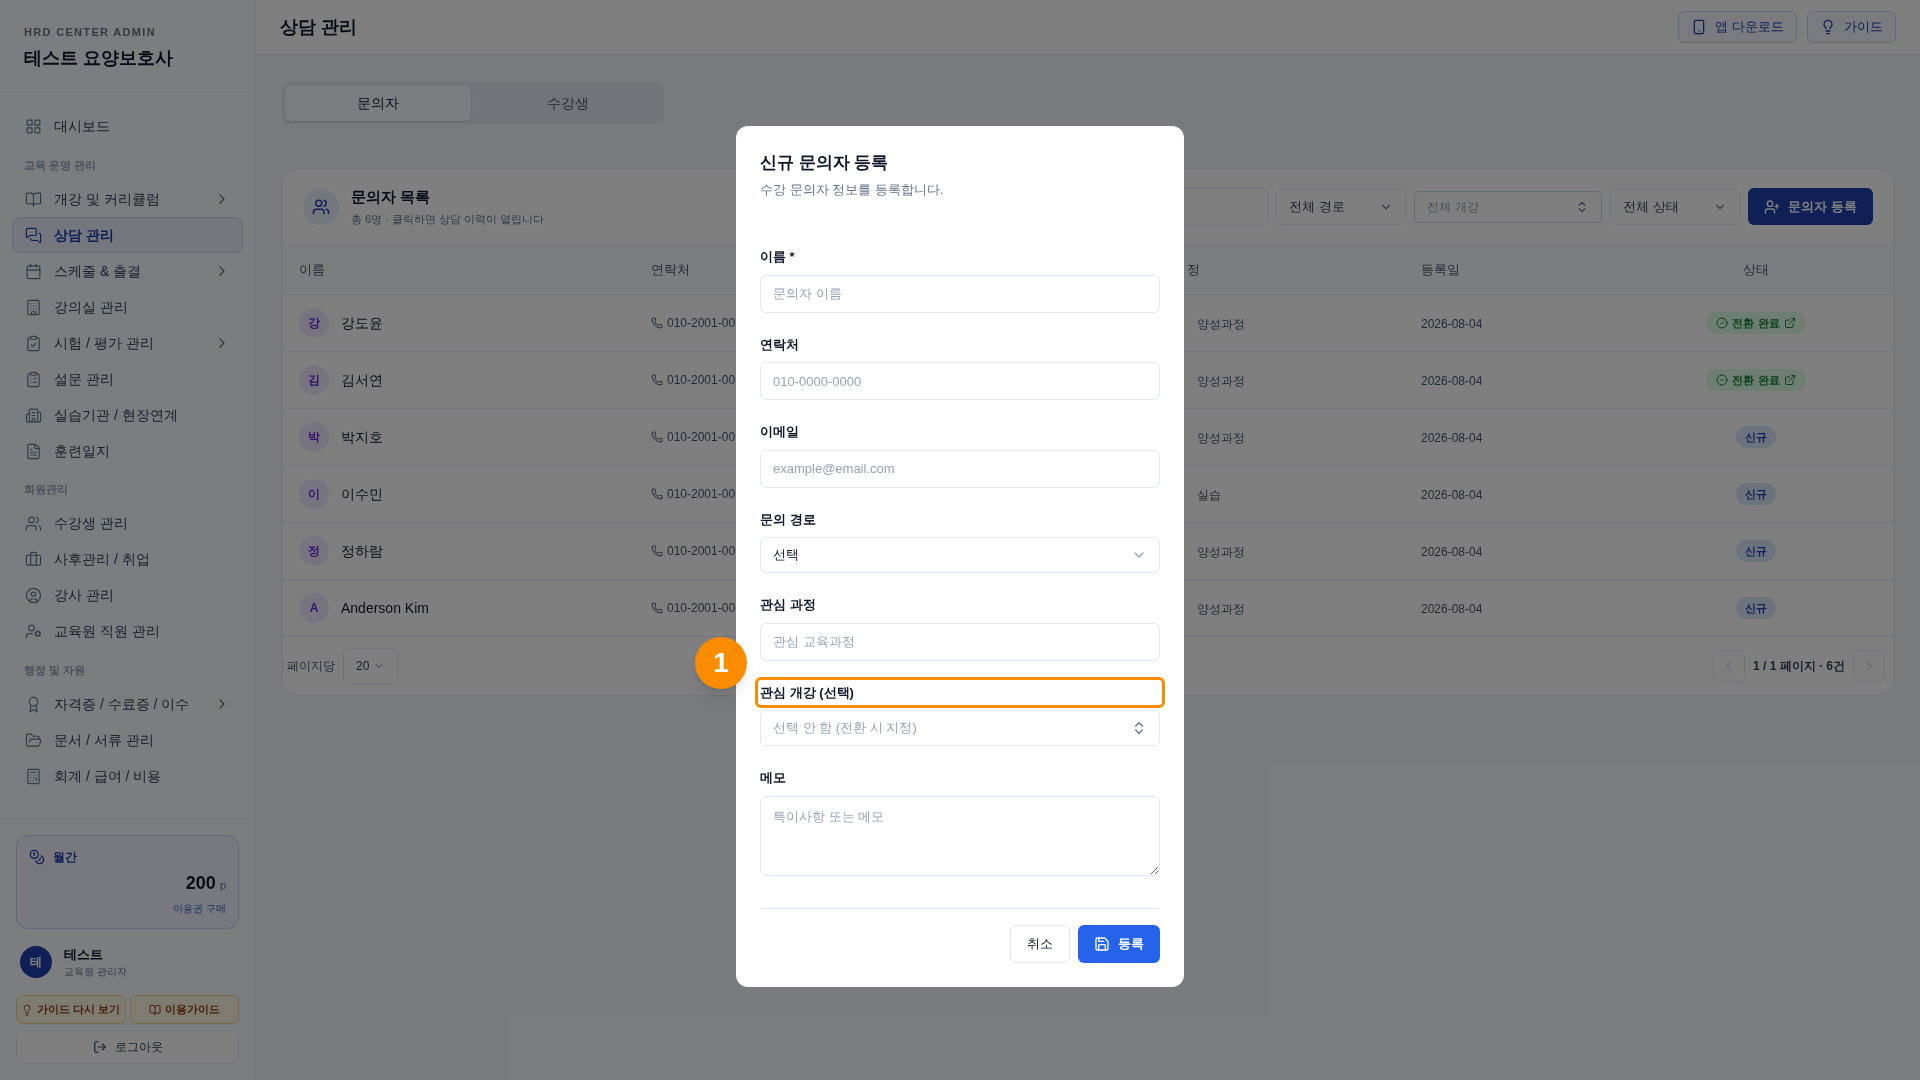 The image size is (1920, 1080). What do you see at coordinates (701, 380) in the screenshot?
I see `phone-cell-text: 010-2001-00` at bounding box center [701, 380].